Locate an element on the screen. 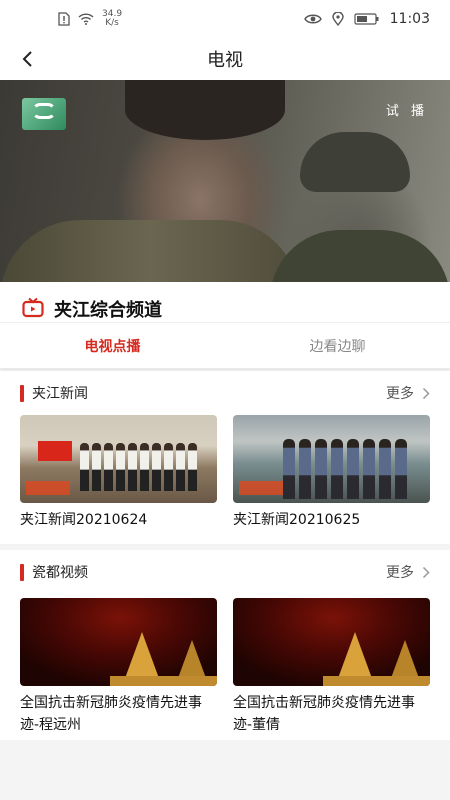  video-card: 全国抗击新冠肺炎疫情先进事迹-程远州 is located at coordinates (118, 667).